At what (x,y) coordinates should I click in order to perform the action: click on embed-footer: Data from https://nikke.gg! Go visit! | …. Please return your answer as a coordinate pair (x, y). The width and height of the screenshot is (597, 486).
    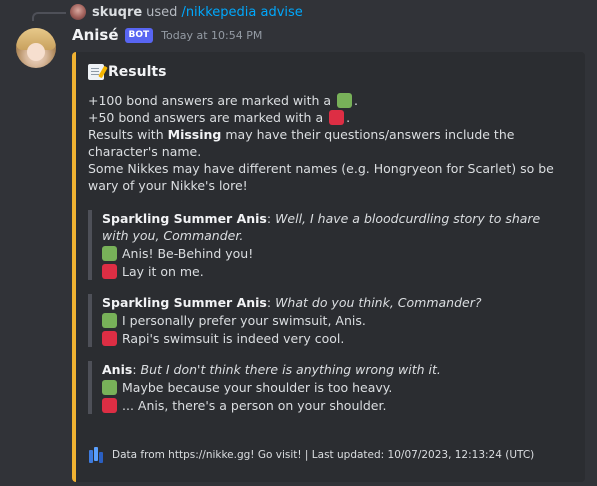
    Looking at the image, I should click on (311, 455).